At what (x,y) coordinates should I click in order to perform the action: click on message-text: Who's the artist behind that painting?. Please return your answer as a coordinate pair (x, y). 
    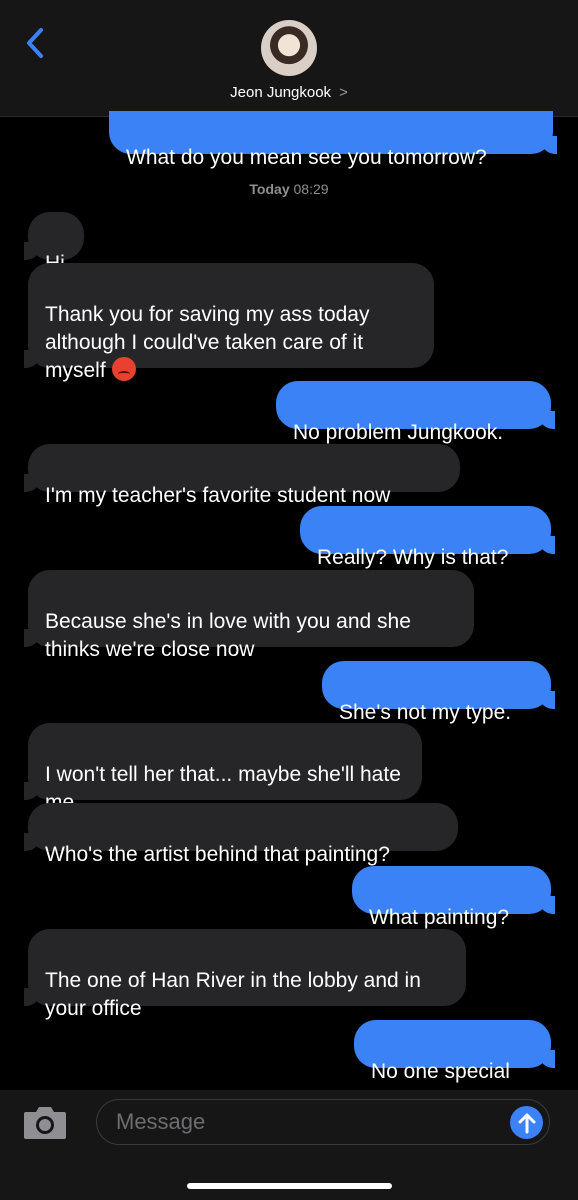
    Looking at the image, I should click on (217, 854).